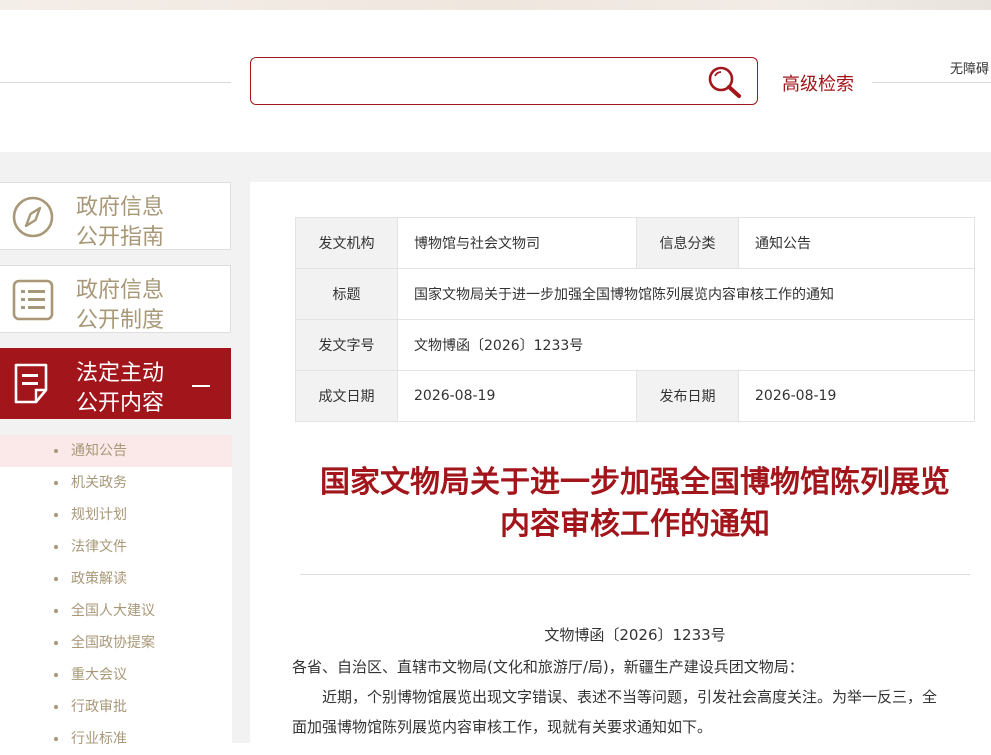 This screenshot has width=991, height=755. Describe the element at coordinates (116, 611) in the screenshot. I see `sidebar-item-npc-suggestions: 全国人大建议` at that location.